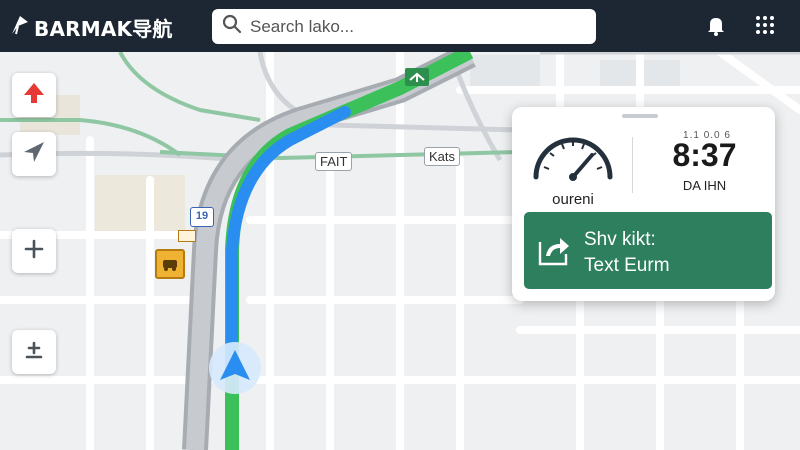 The image size is (800, 450). Describe the element at coordinates (202, 217) in the screenshot. I see `route-shield: 19` at that location.